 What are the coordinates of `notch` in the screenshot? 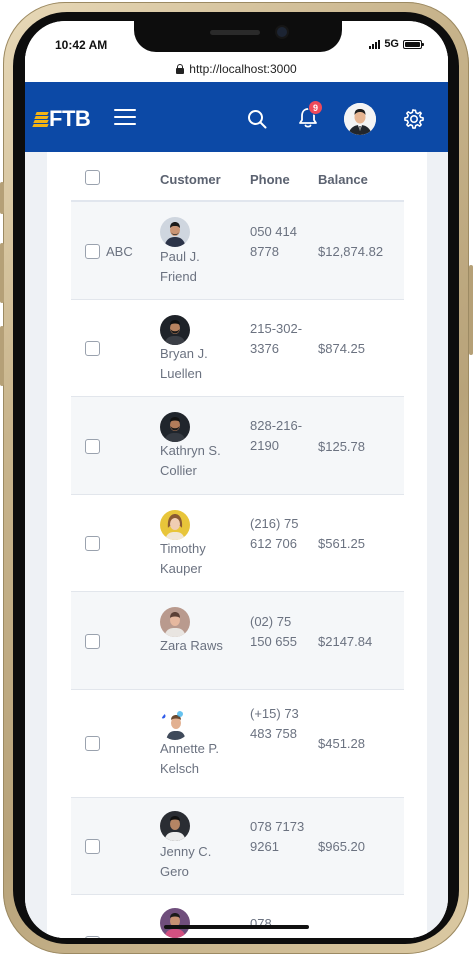 It's located at (238, 36).